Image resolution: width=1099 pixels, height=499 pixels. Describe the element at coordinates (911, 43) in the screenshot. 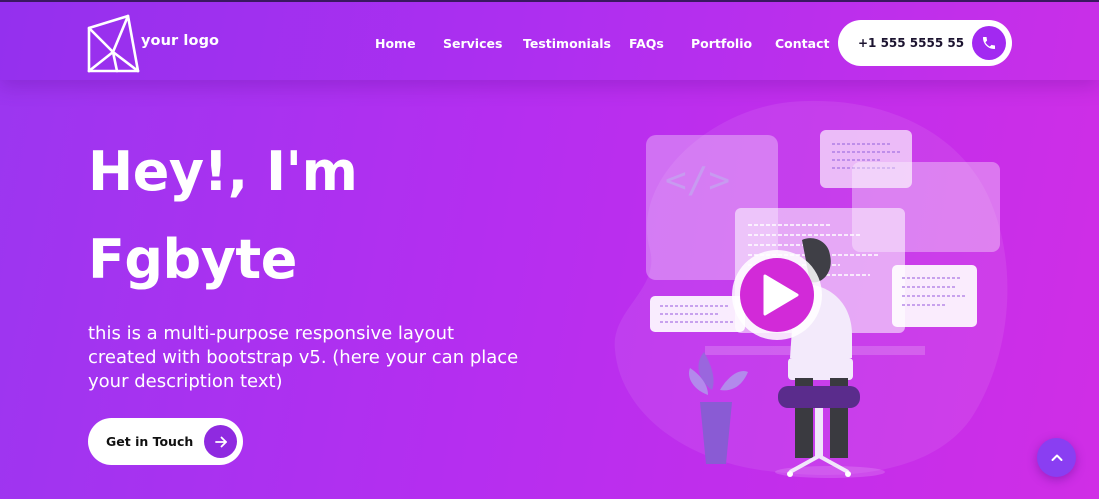

I see `phone-number: +1 555 5555 55` at that location.